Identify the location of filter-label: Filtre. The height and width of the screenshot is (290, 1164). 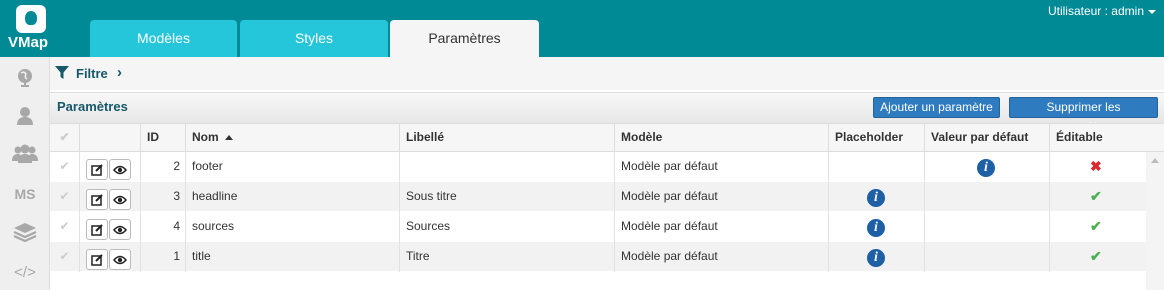
(92, 73).